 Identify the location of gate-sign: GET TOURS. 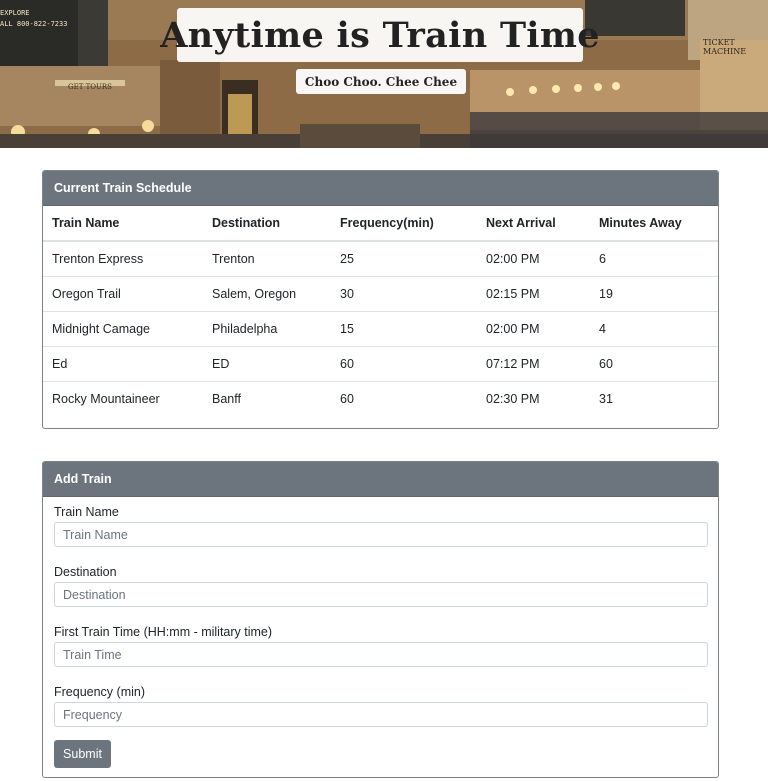
(90, 87).